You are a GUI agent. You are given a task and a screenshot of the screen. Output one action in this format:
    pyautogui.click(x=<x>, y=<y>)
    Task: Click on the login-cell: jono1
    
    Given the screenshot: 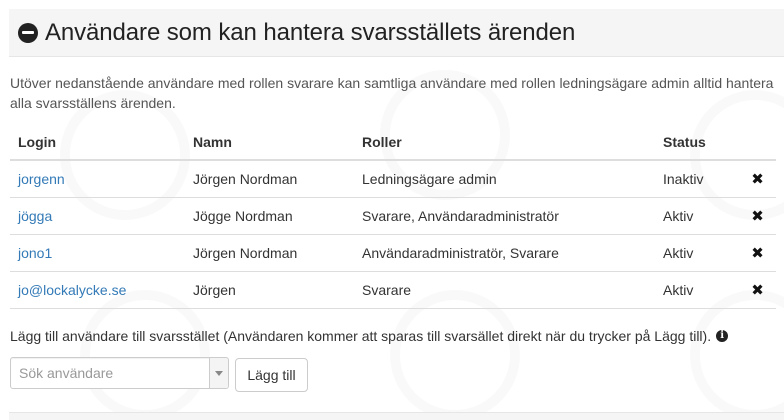 What is the action you would take?
    pyautogui.click(x=97, y=253)
    